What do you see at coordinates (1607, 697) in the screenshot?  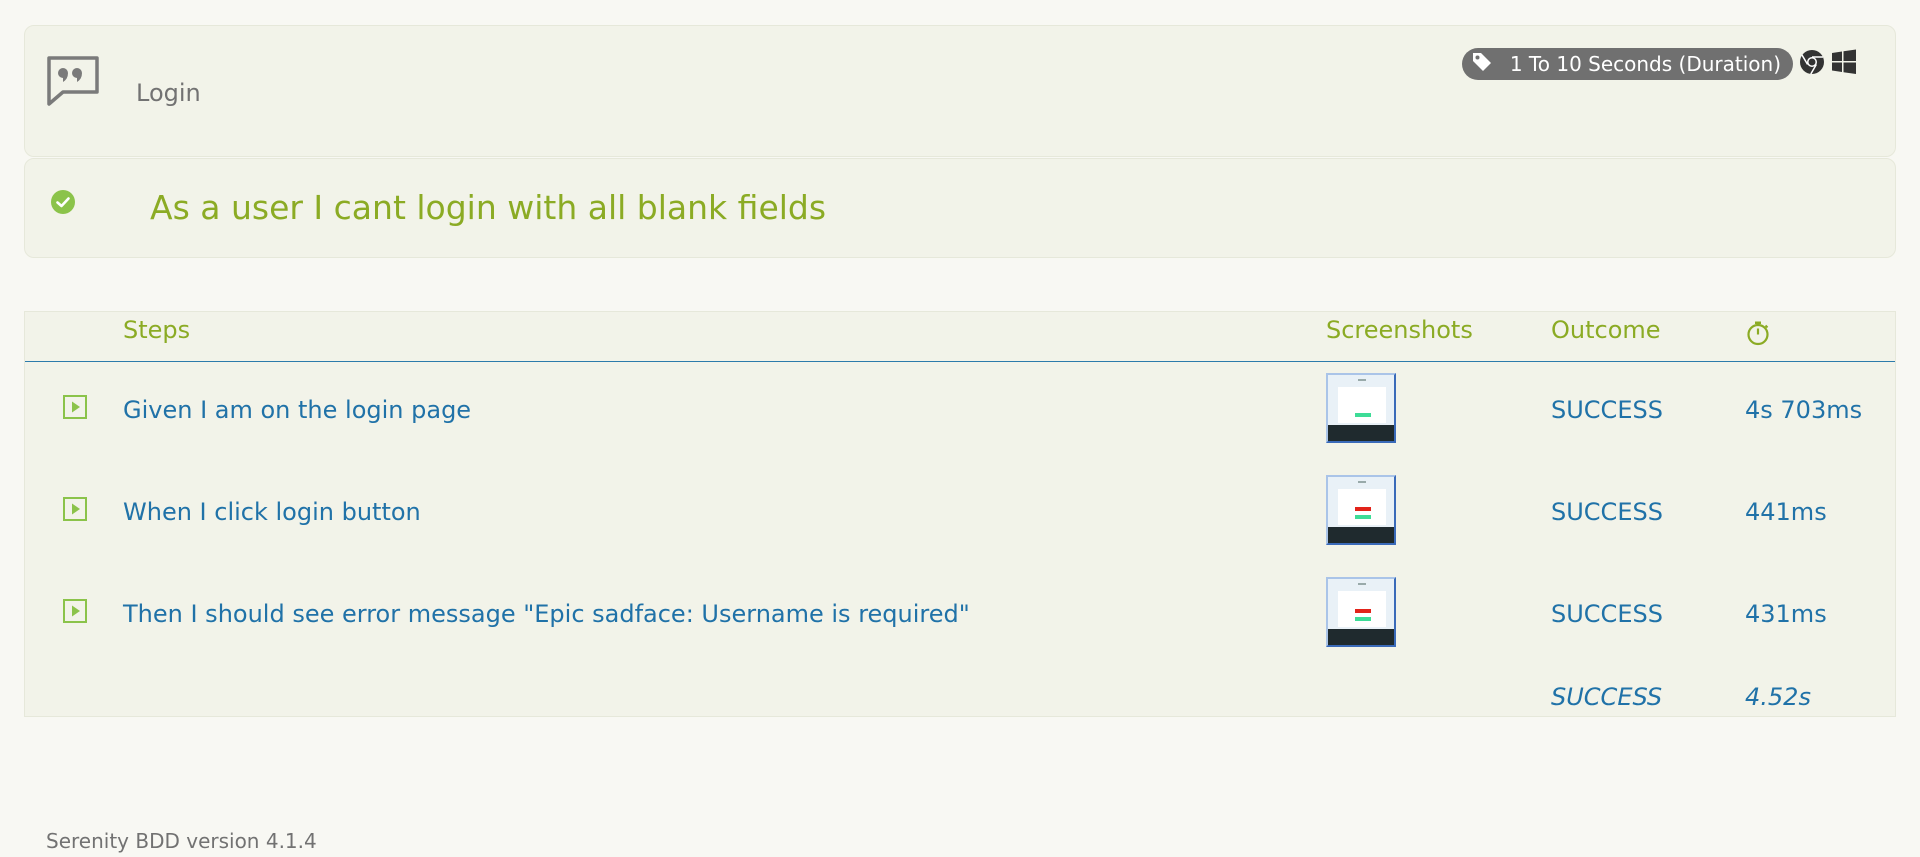 I see `total-outcome: SUCCESS` at bounding box center [1607, 697].